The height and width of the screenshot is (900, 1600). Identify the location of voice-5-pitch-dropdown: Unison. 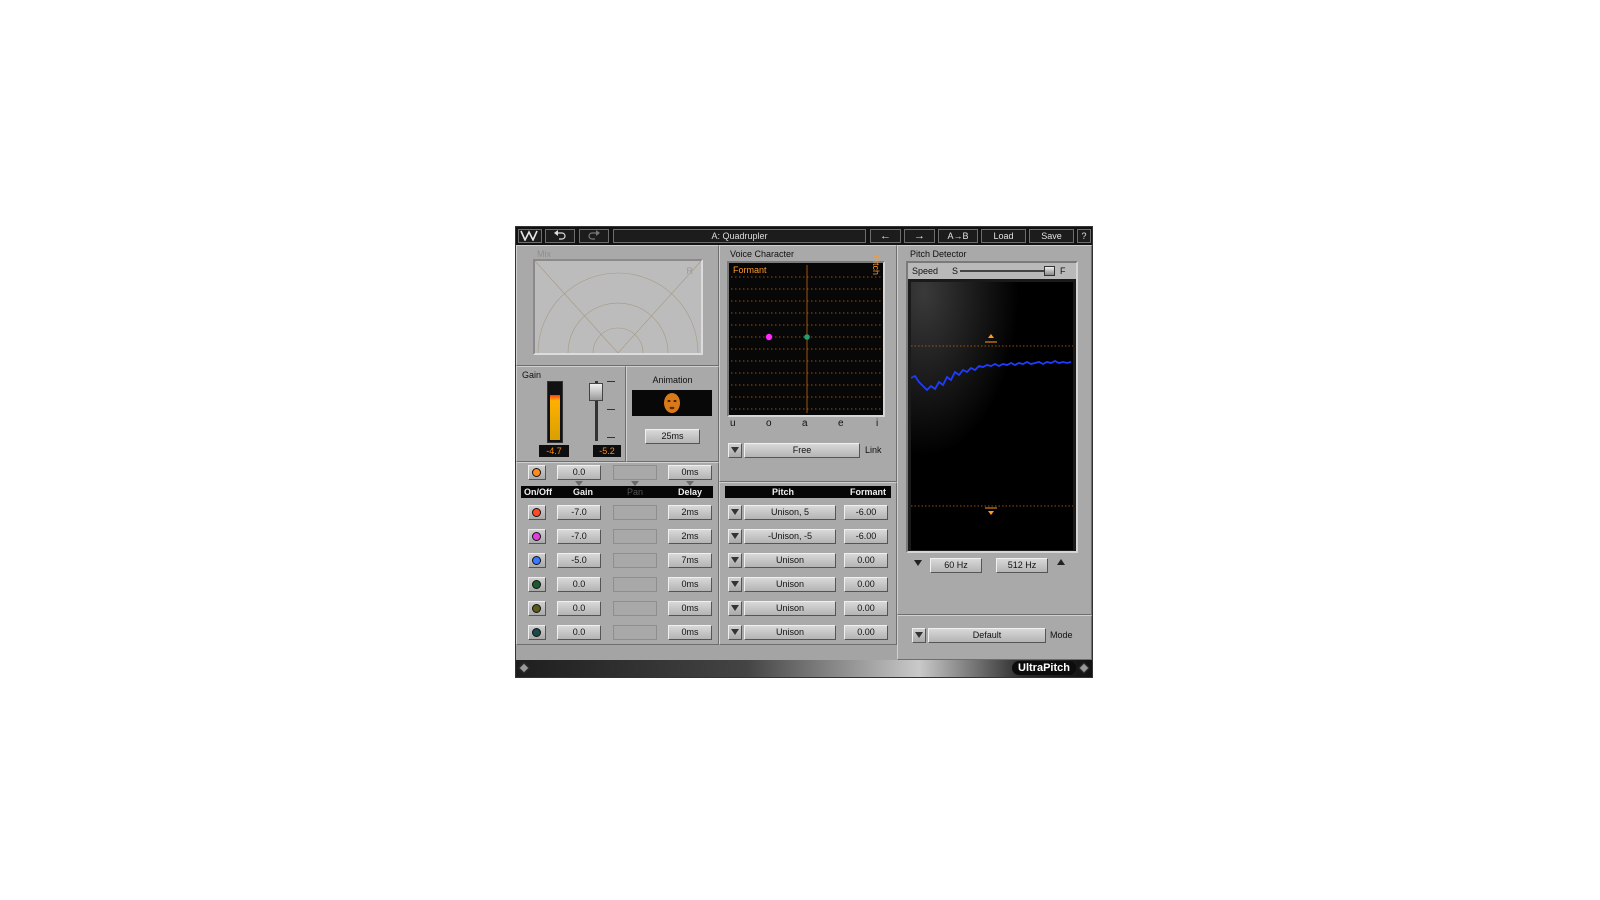
(790, 608).